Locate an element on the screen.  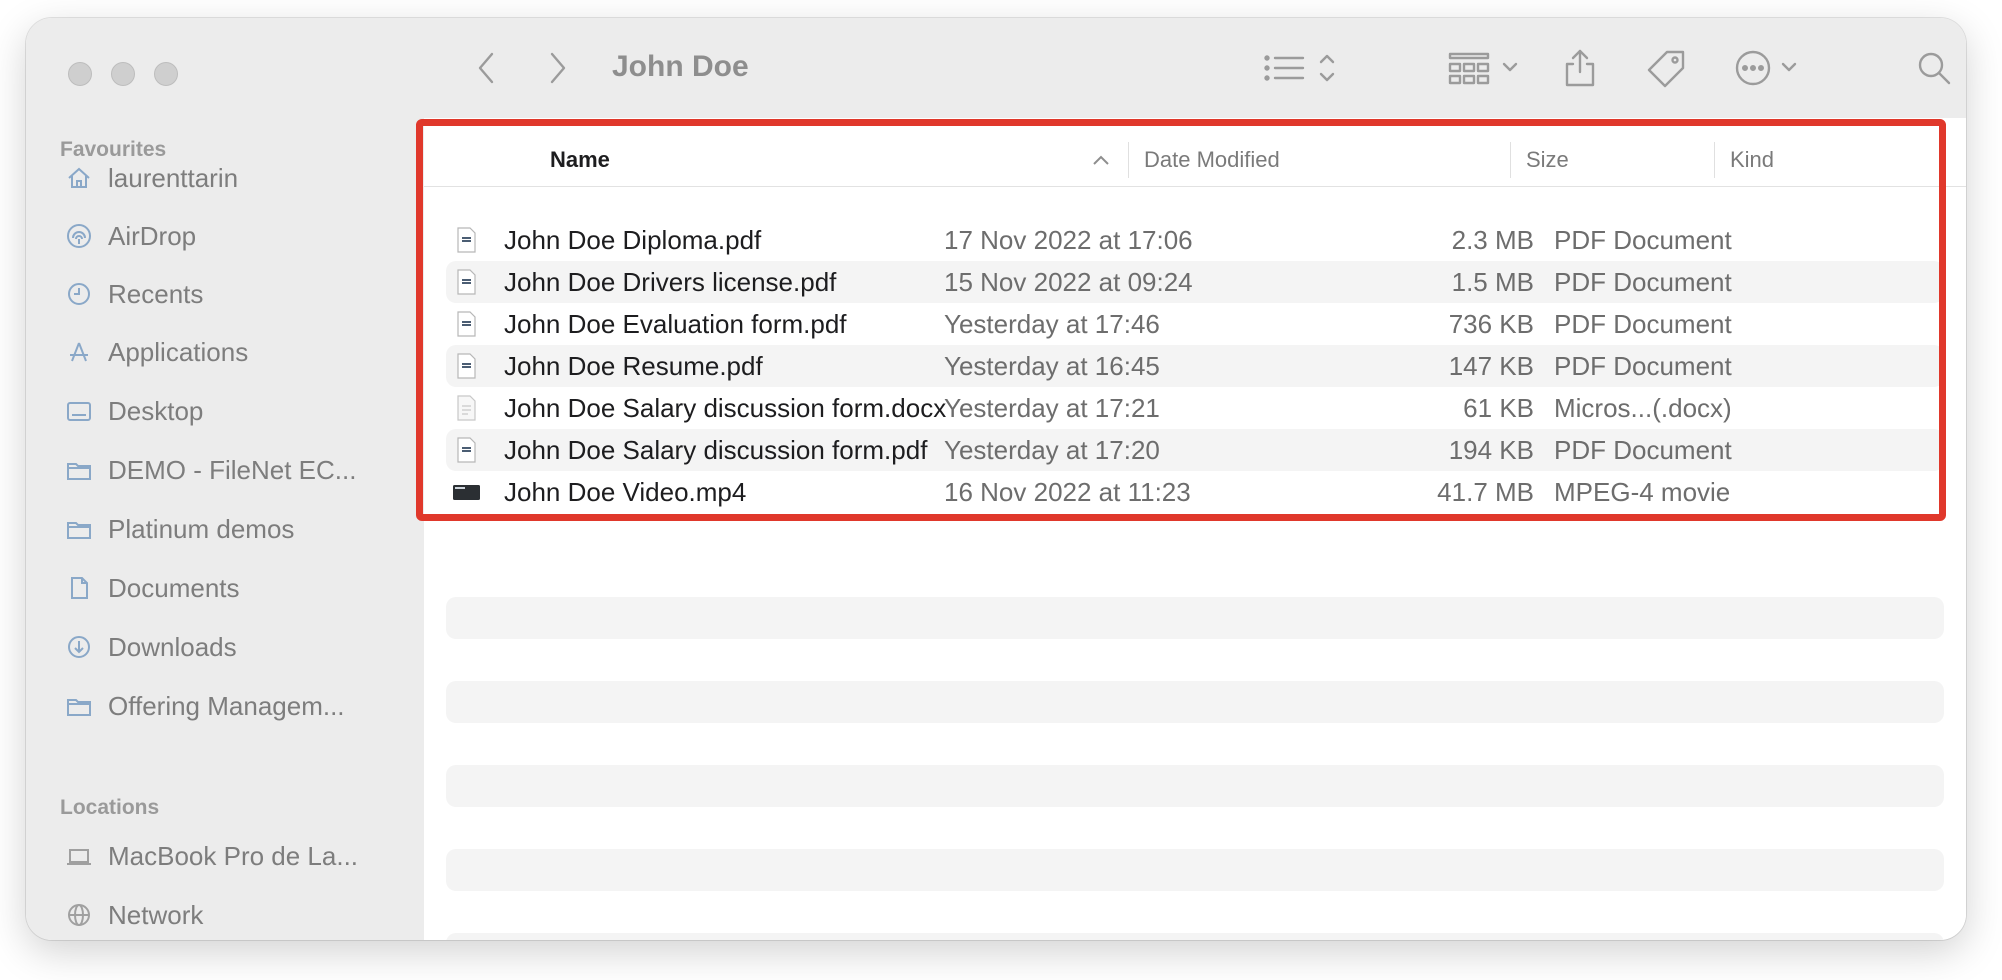
docx-file-icon is located at coordinates (466, 408).